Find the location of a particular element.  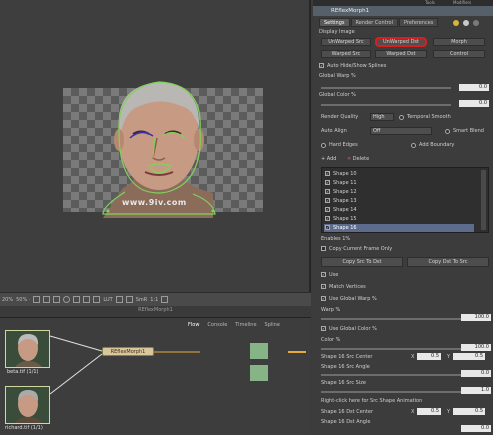

channel-r-icon is located at coordinates (87, 299).